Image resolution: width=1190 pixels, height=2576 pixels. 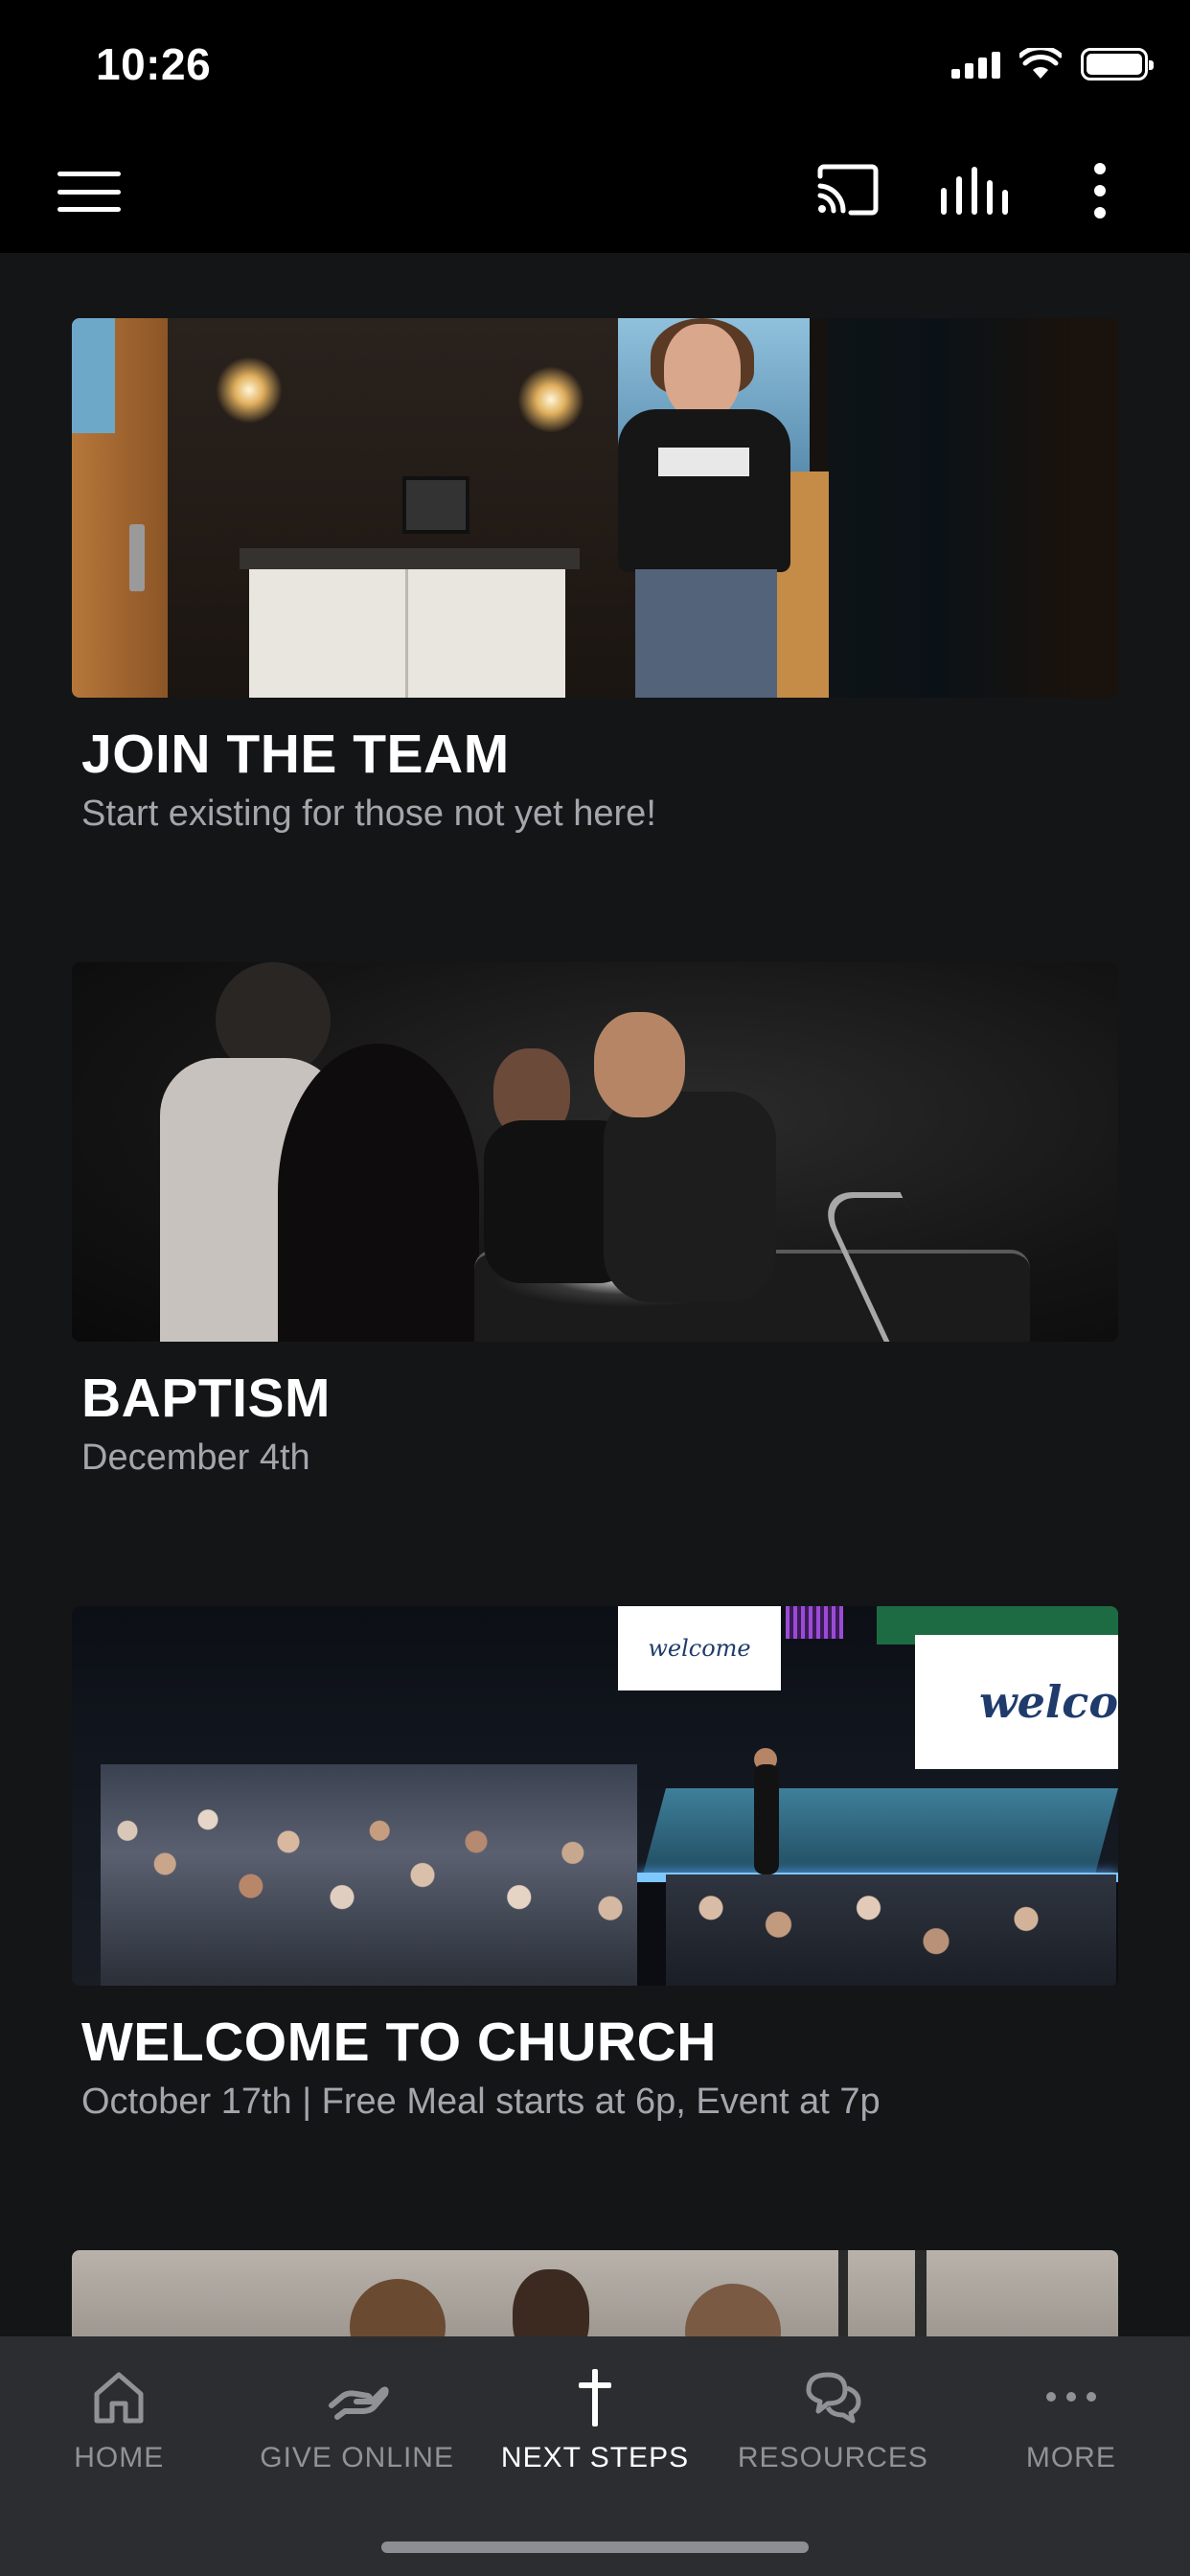 I want to click on cellular-signal-icon, so click(x=976, y=64).